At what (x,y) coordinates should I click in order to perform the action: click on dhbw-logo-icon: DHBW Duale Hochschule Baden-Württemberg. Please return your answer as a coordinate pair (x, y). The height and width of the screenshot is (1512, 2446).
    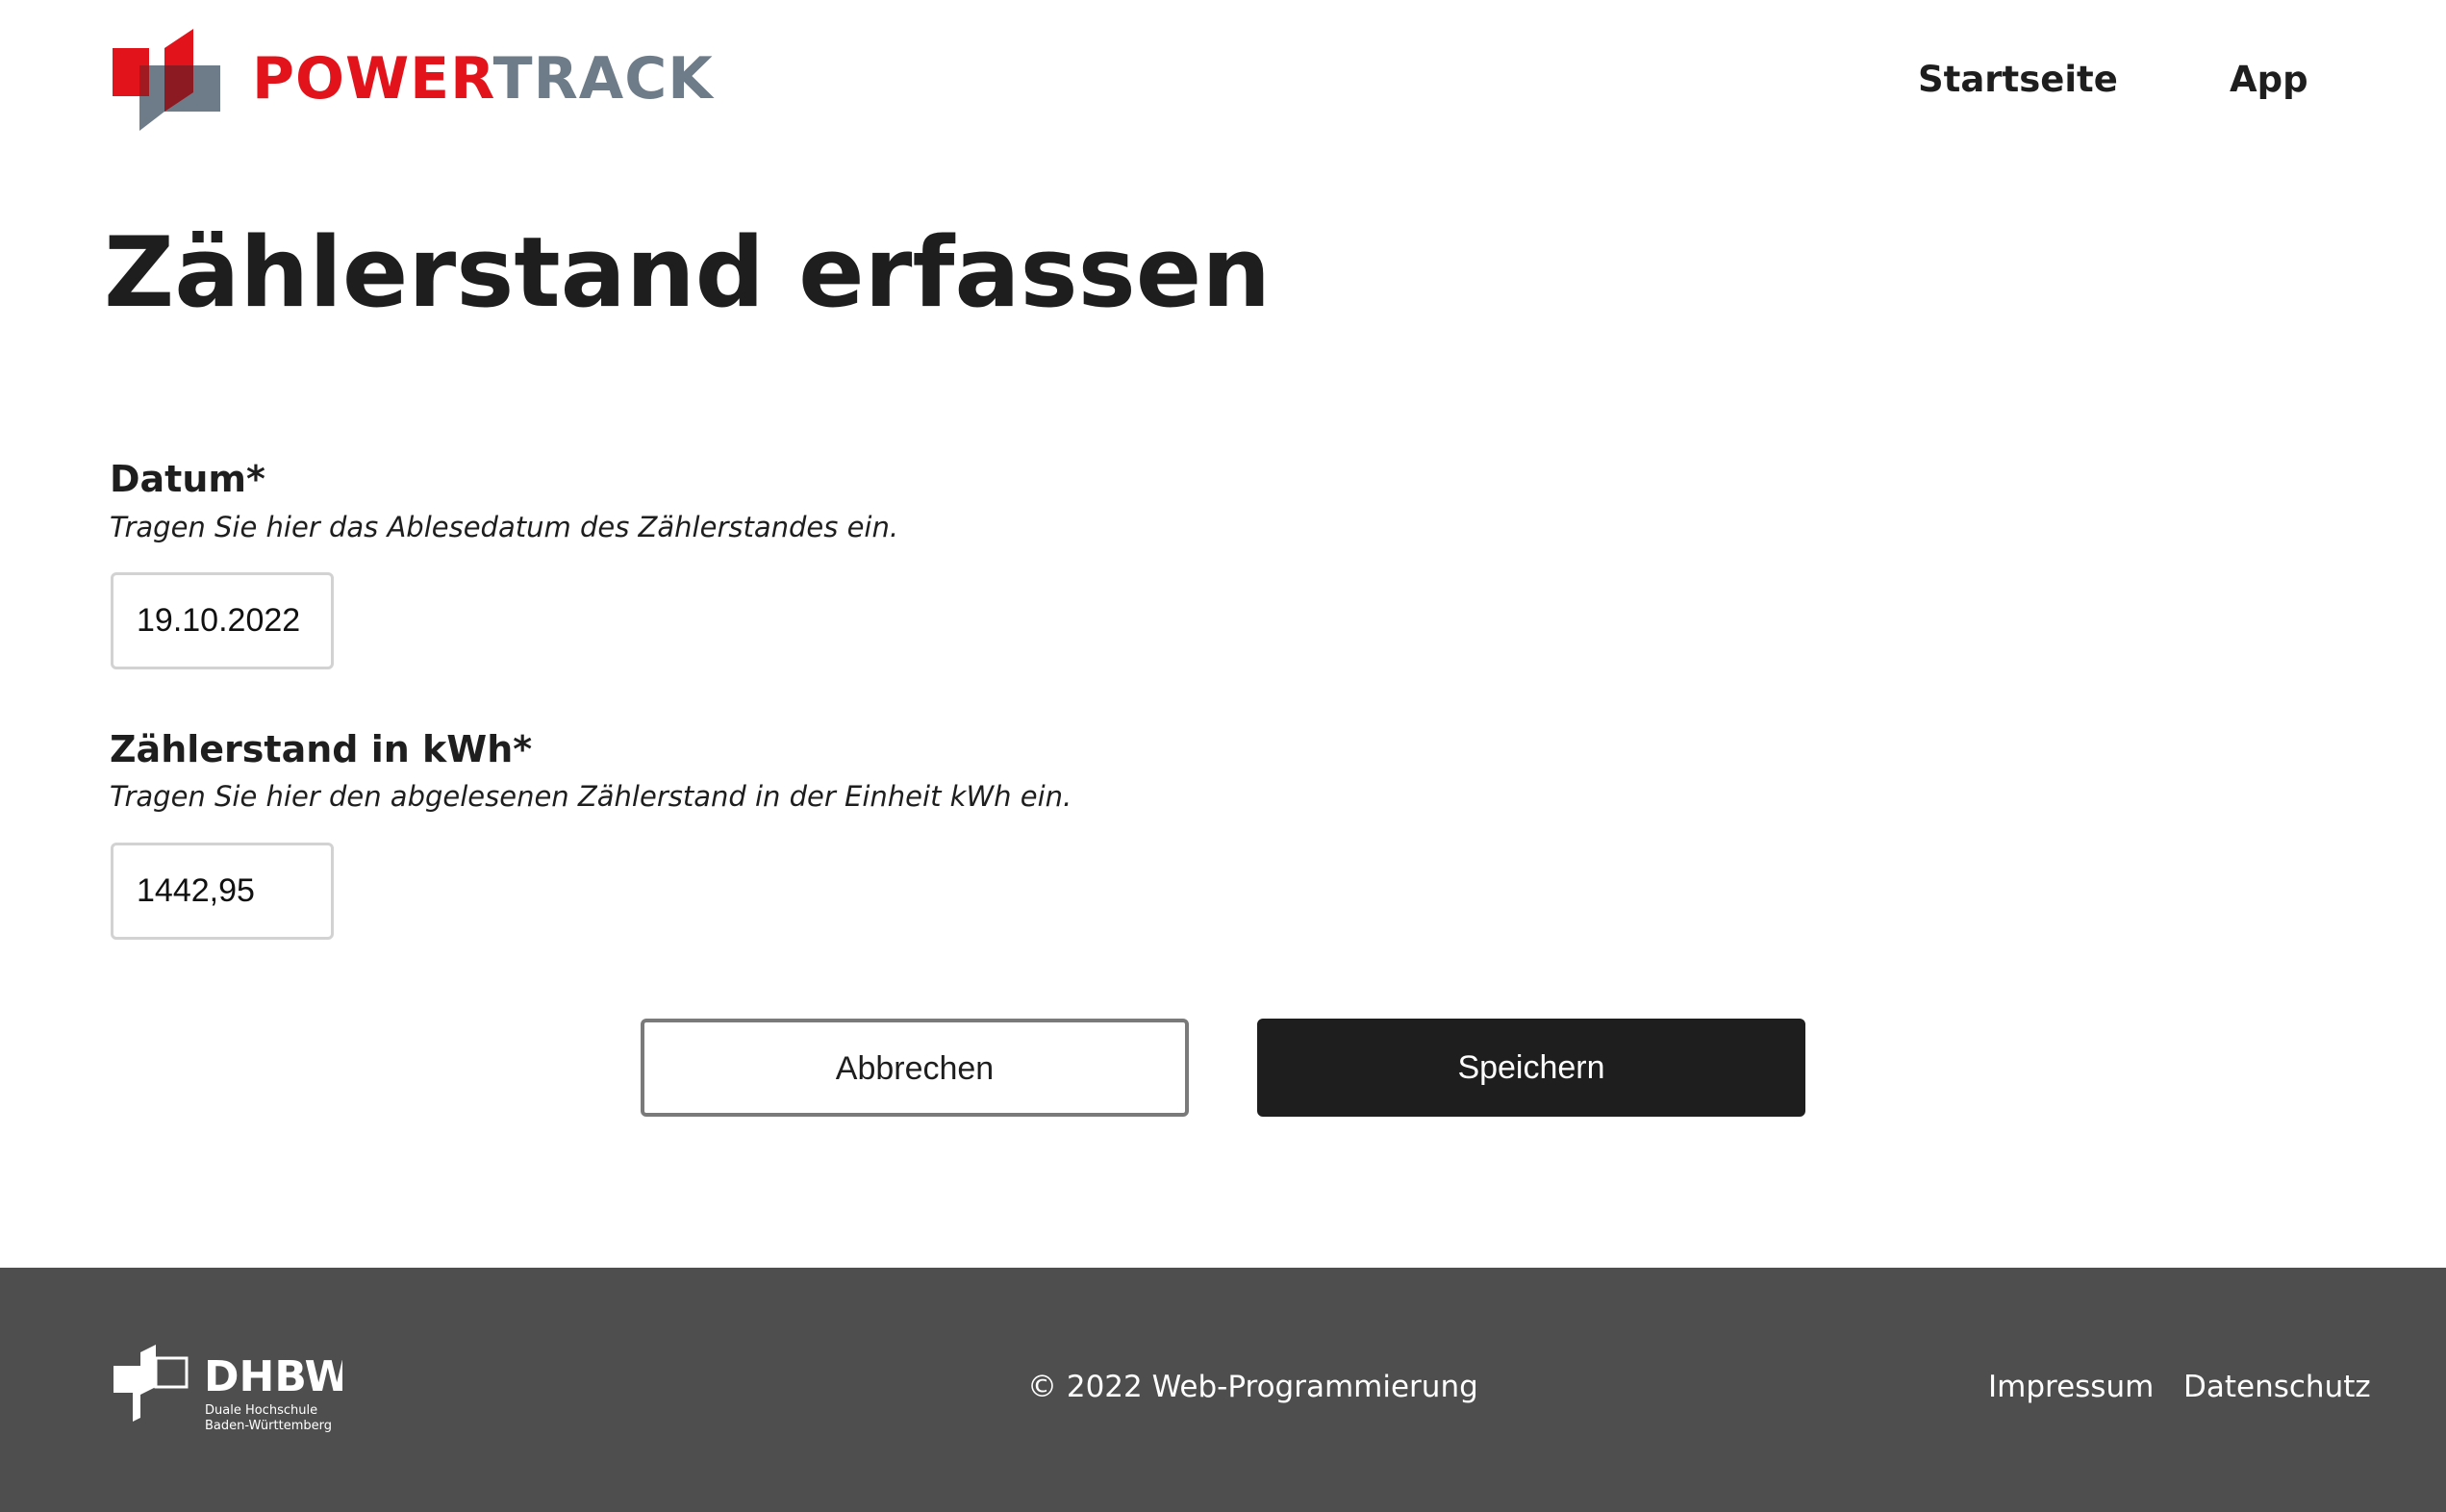
    Looking at the image, I should click on (227, 1393).